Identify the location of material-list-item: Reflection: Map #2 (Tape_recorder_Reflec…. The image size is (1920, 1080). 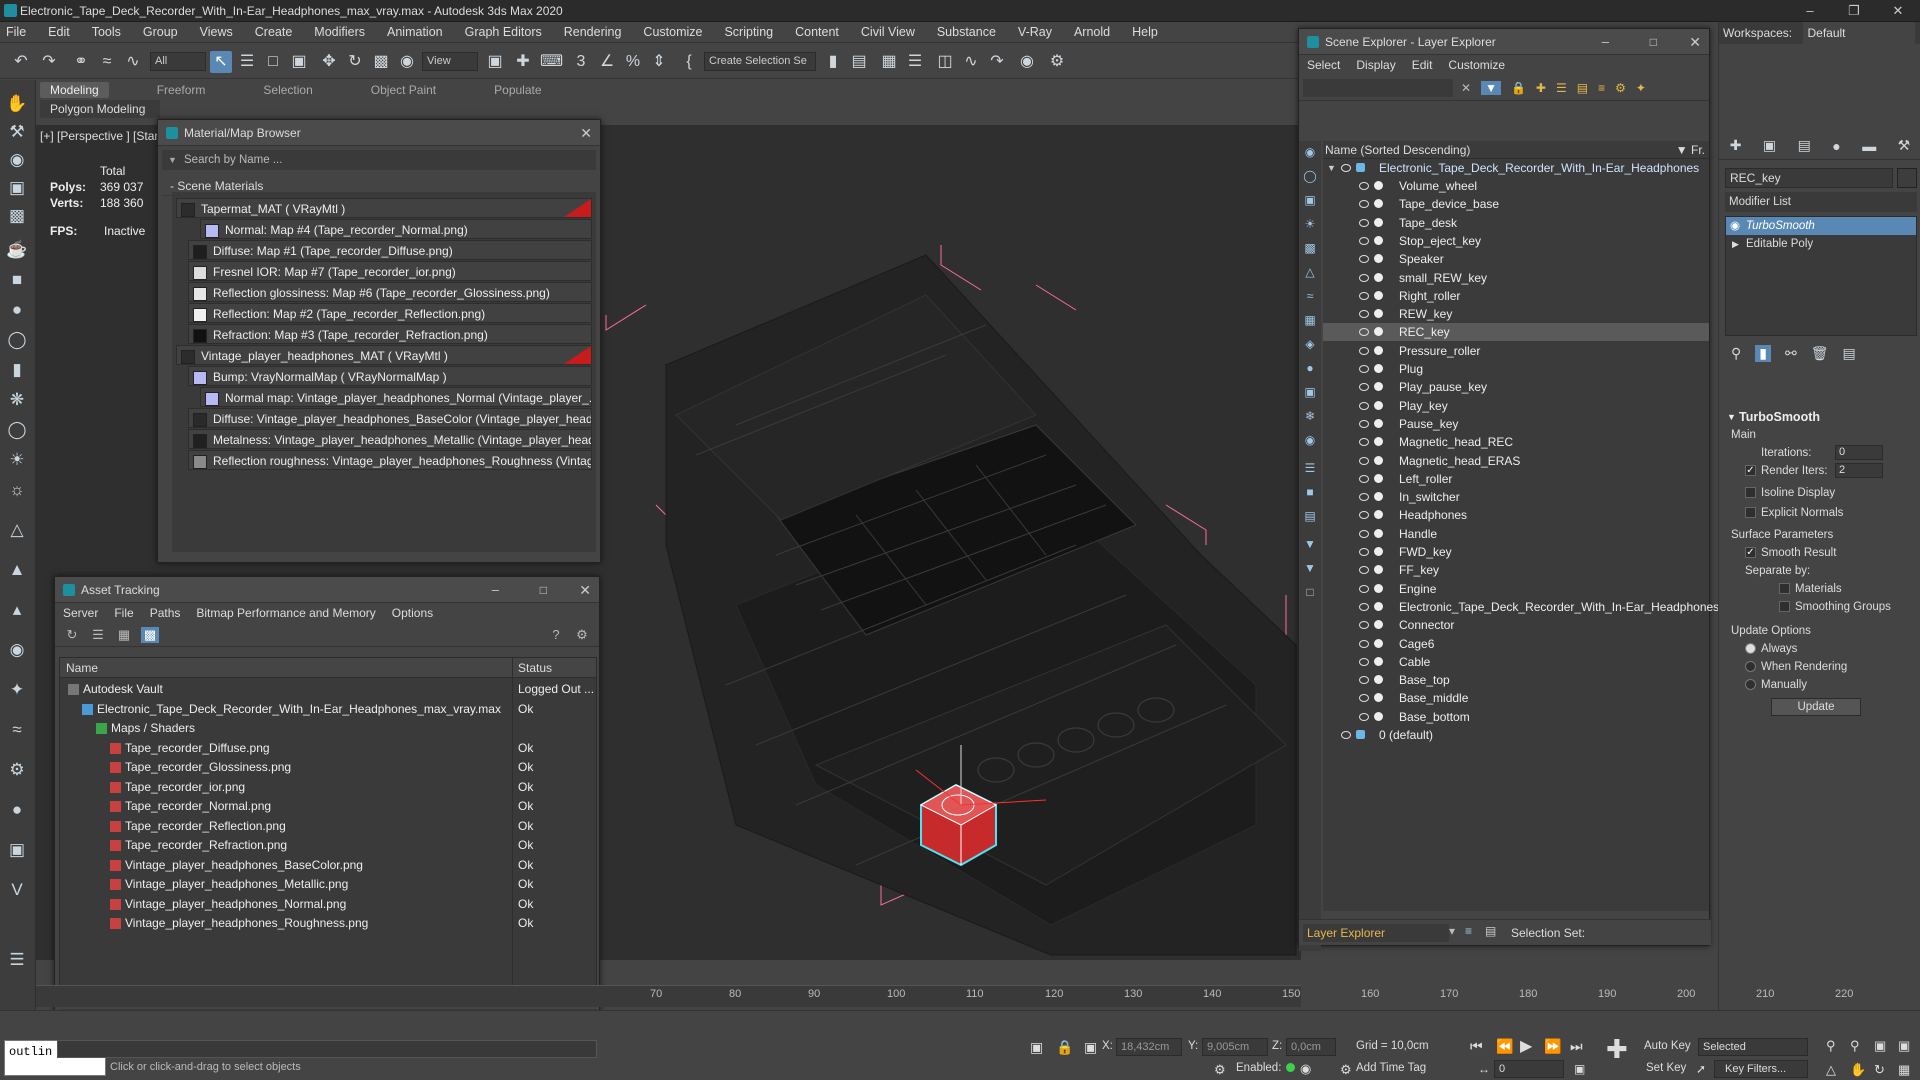
(390, 313).